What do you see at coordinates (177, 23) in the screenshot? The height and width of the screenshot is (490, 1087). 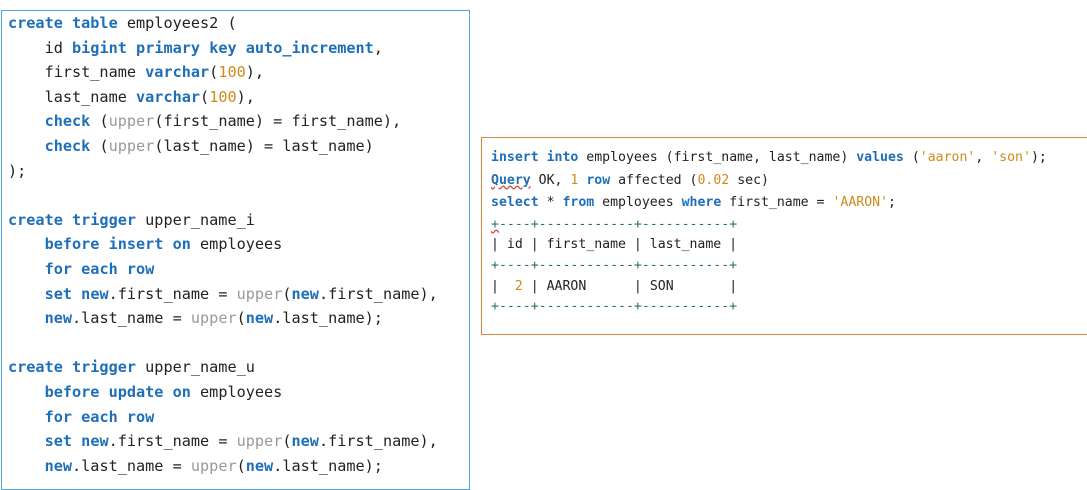 I see `code-token: employees2 (` at bounding box center [177, 23].